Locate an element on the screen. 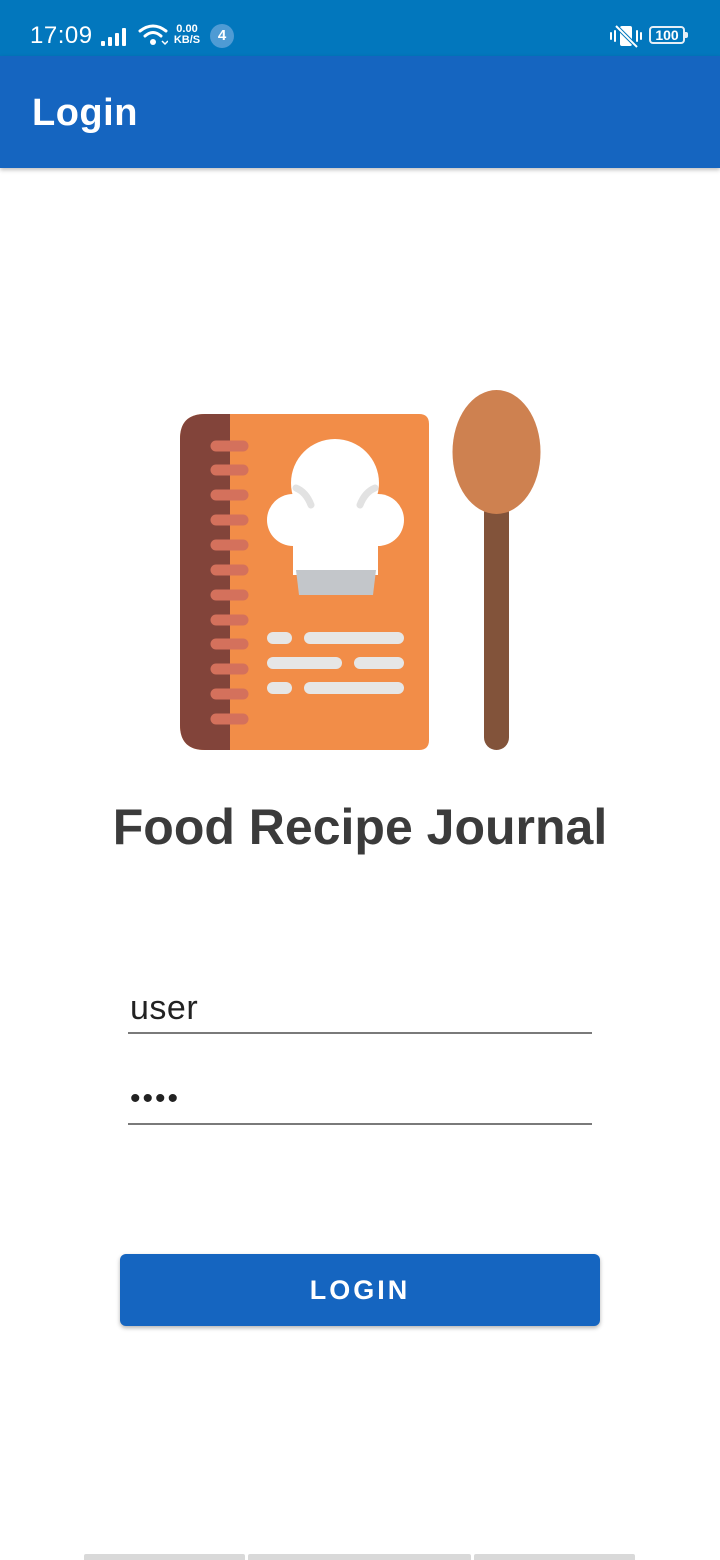  password-input is located at coordinates (360, 1098).